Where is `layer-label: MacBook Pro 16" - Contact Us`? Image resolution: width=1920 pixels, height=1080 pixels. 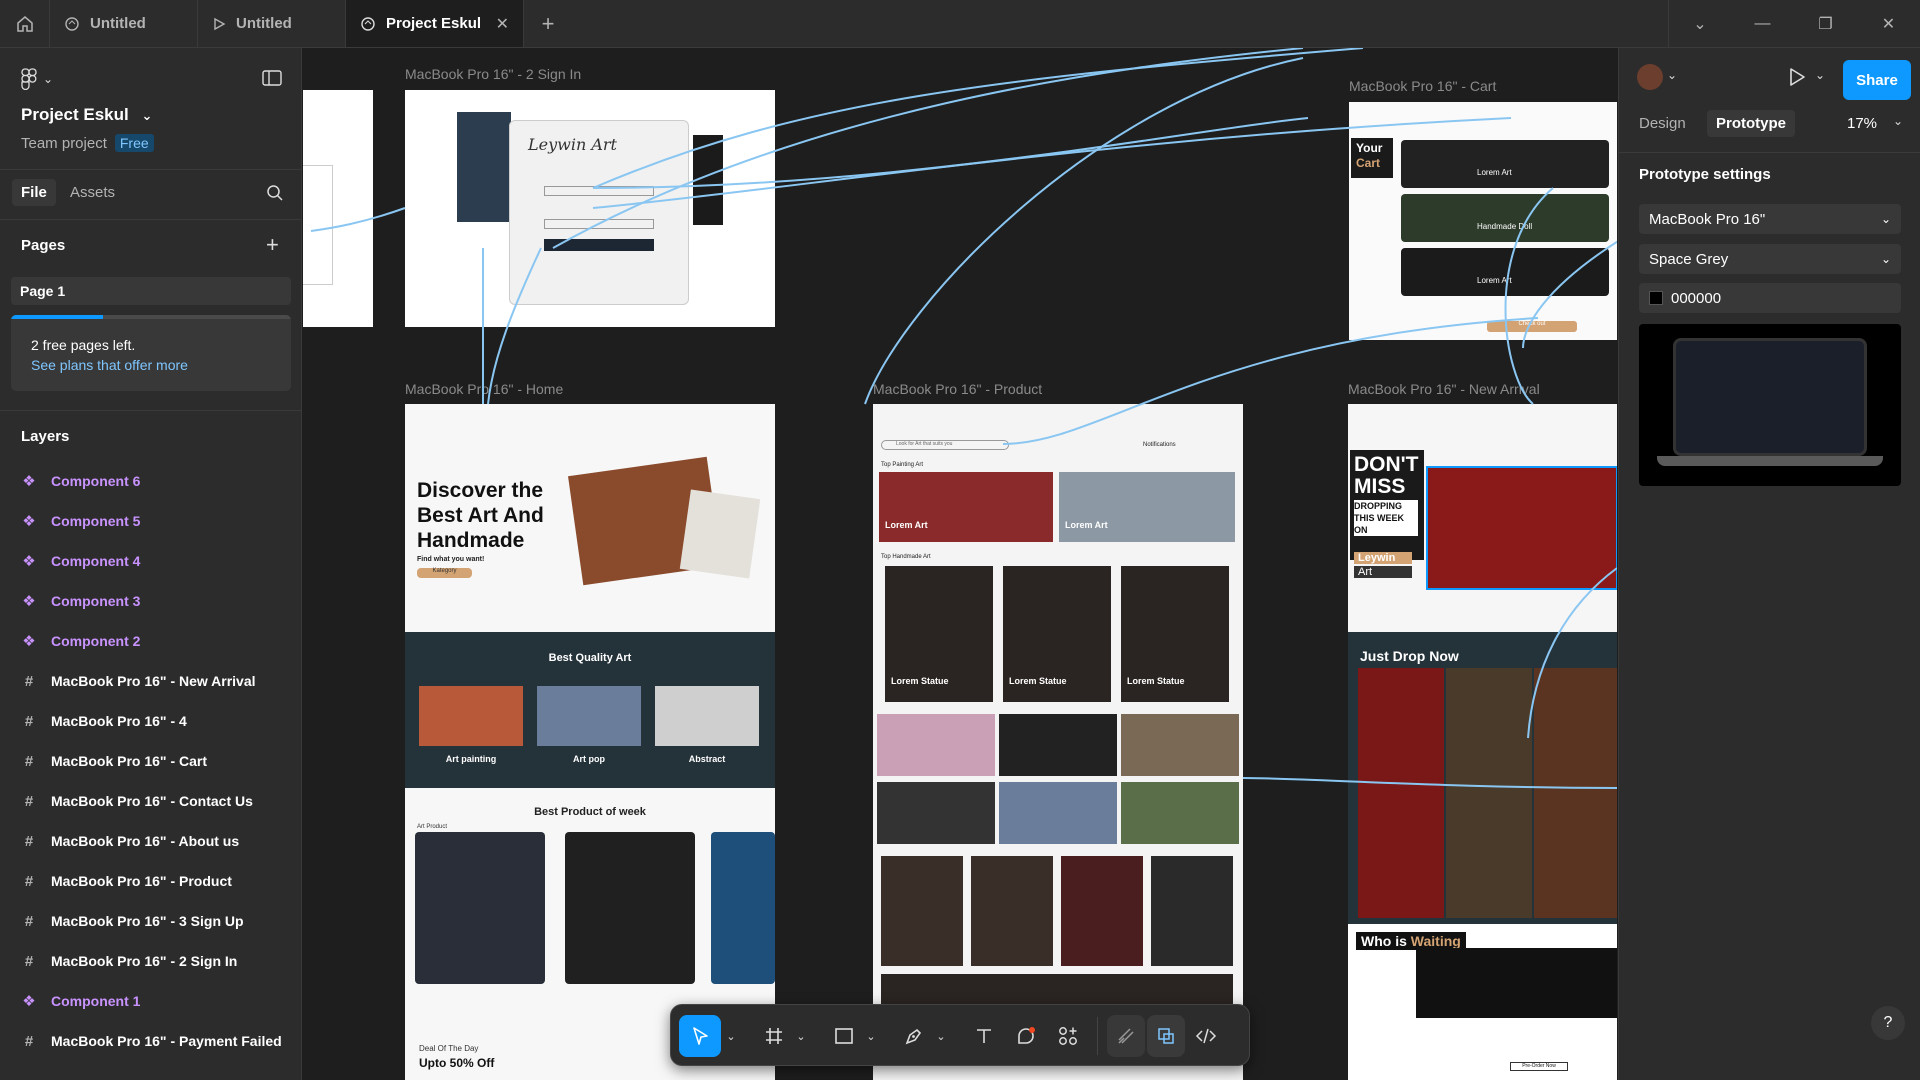 layer-label: MacBook Pro 16" - Contact Us is located at coordinates (152, 801).